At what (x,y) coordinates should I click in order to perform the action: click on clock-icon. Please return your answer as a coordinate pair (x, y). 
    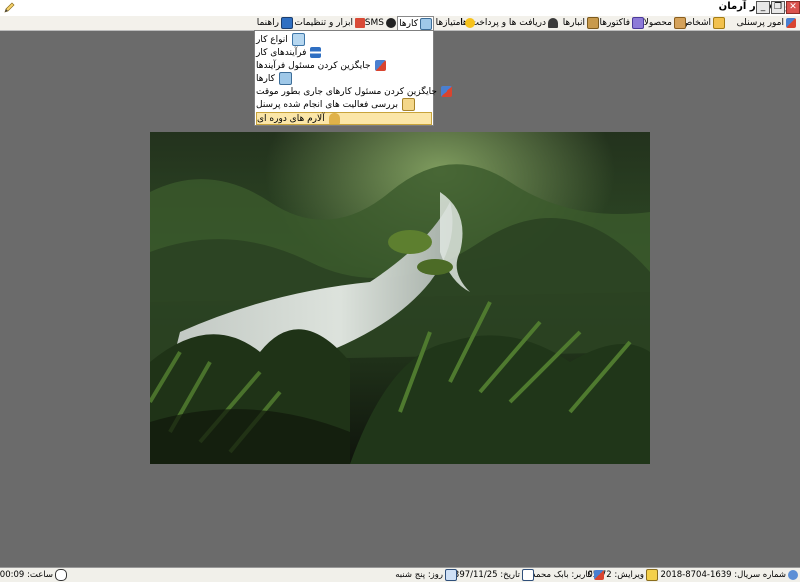
    Looking at the image, I should click on (61, 575).